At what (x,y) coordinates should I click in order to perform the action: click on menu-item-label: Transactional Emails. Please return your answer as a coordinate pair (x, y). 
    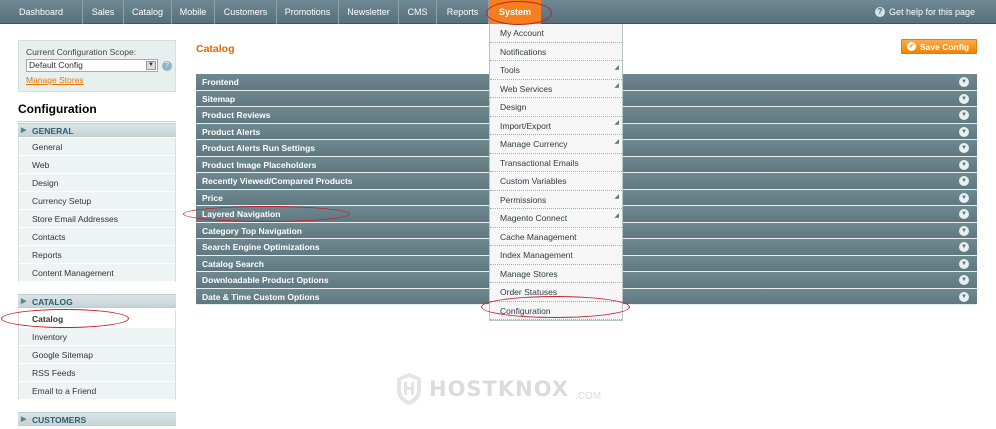
    Looking at the image, I should click on (539, 162).